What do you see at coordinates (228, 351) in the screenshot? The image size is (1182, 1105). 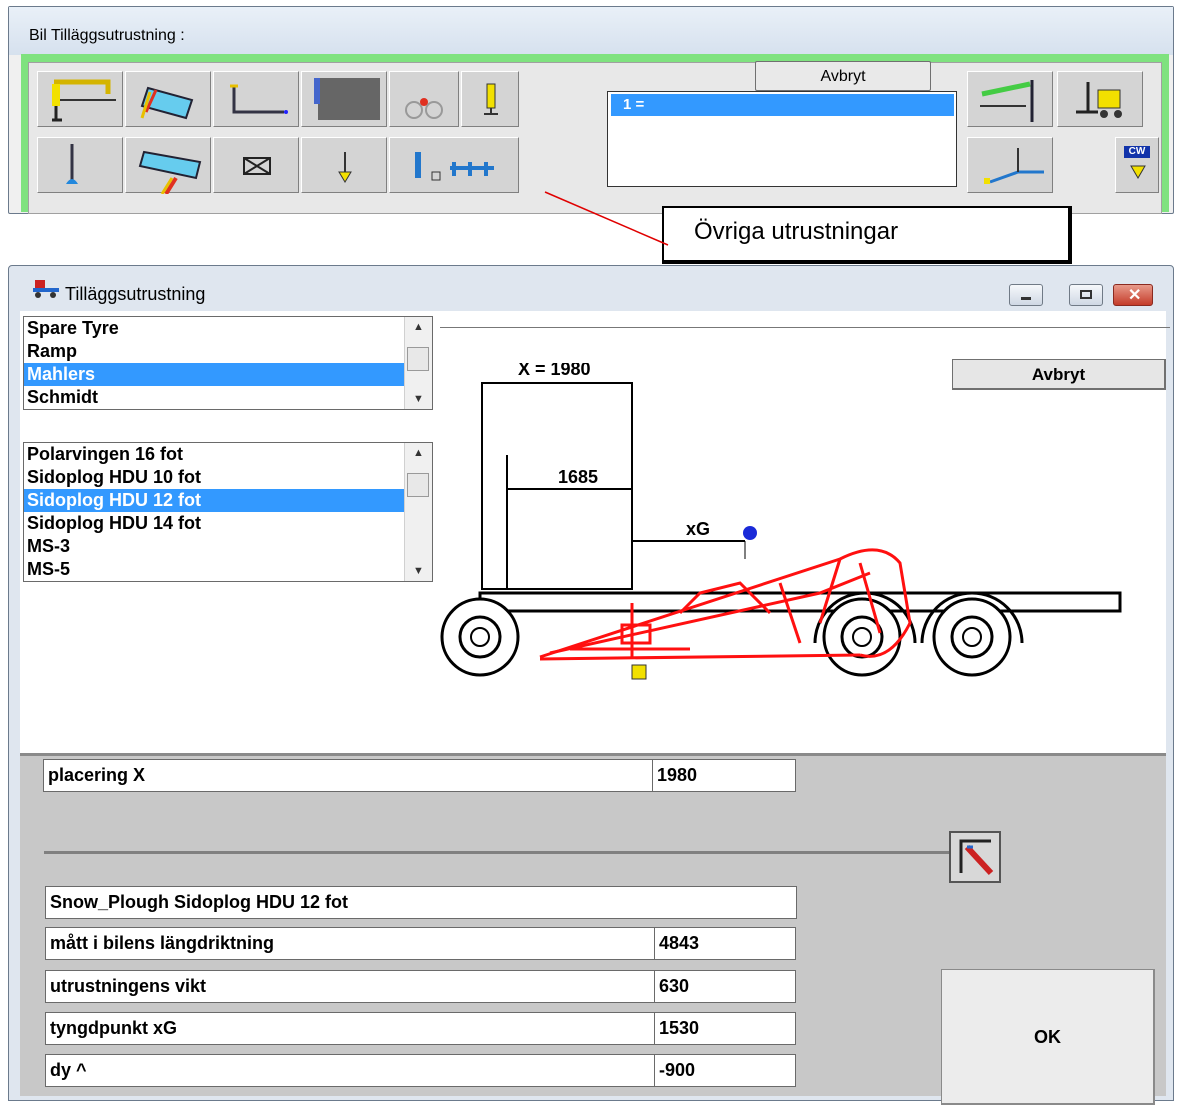 I see `list-item: Ramp` at bounding box center [228, 351].